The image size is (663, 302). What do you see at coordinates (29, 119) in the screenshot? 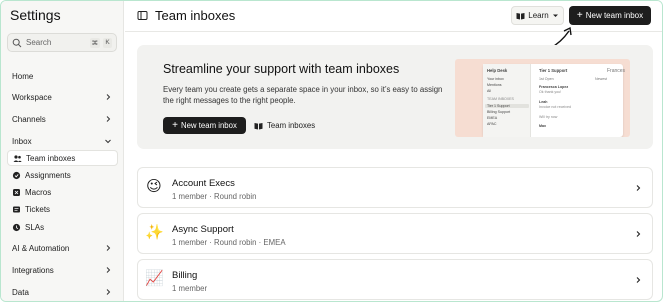
I see `sidebar-item-label: Channels` at bounding box center [29, 119].